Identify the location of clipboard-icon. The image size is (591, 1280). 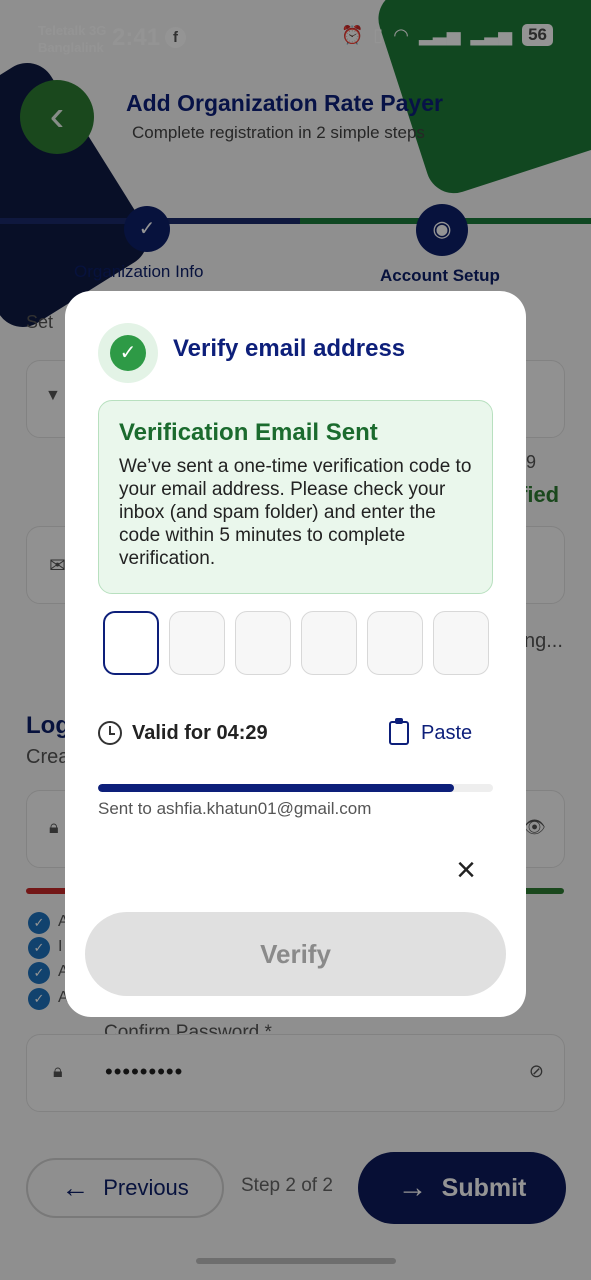
(399, 731).